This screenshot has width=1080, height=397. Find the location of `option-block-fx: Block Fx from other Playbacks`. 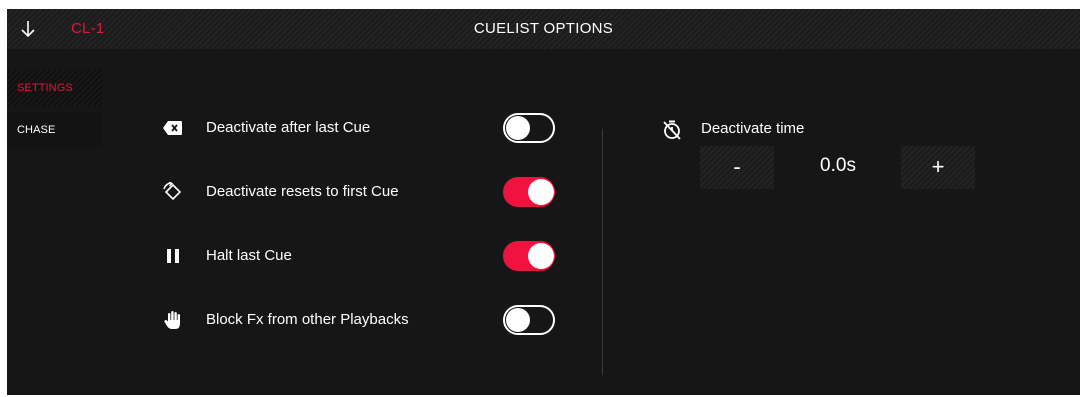

option-block-fx: Block Fx from other Playbacks is located at coordinates (362, 320).